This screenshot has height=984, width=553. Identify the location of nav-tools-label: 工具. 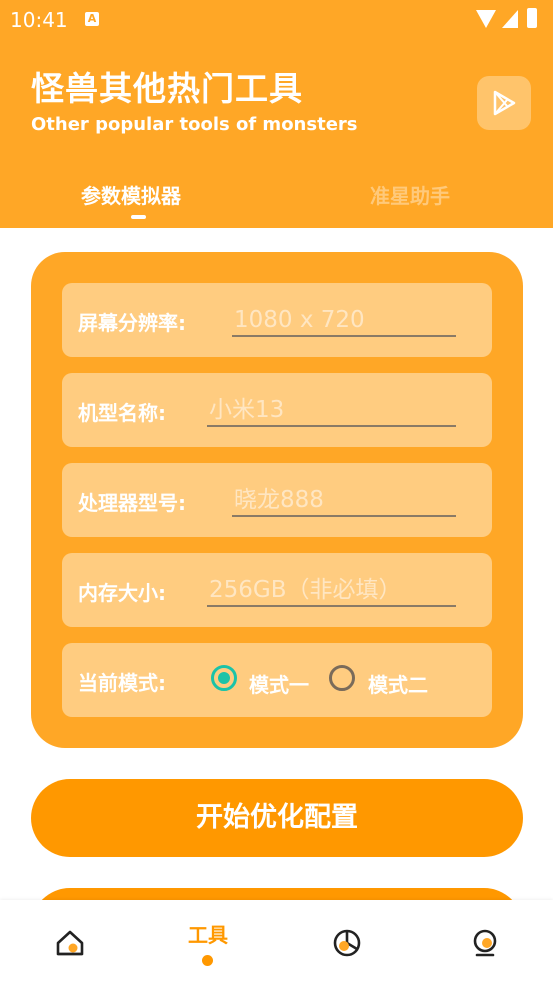
(208, 935).